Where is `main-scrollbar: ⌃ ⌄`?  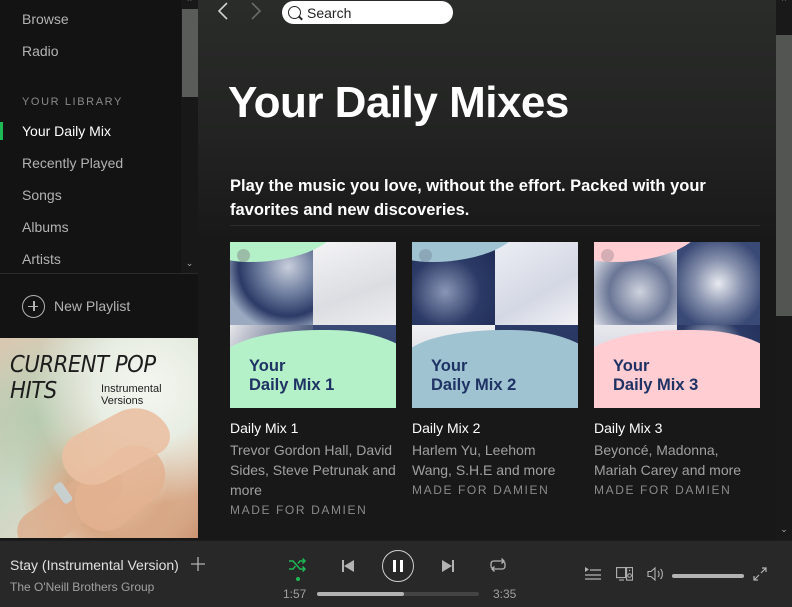 main-scrollbar: ⌃ ⌄ is located at coordinates (784, 270).